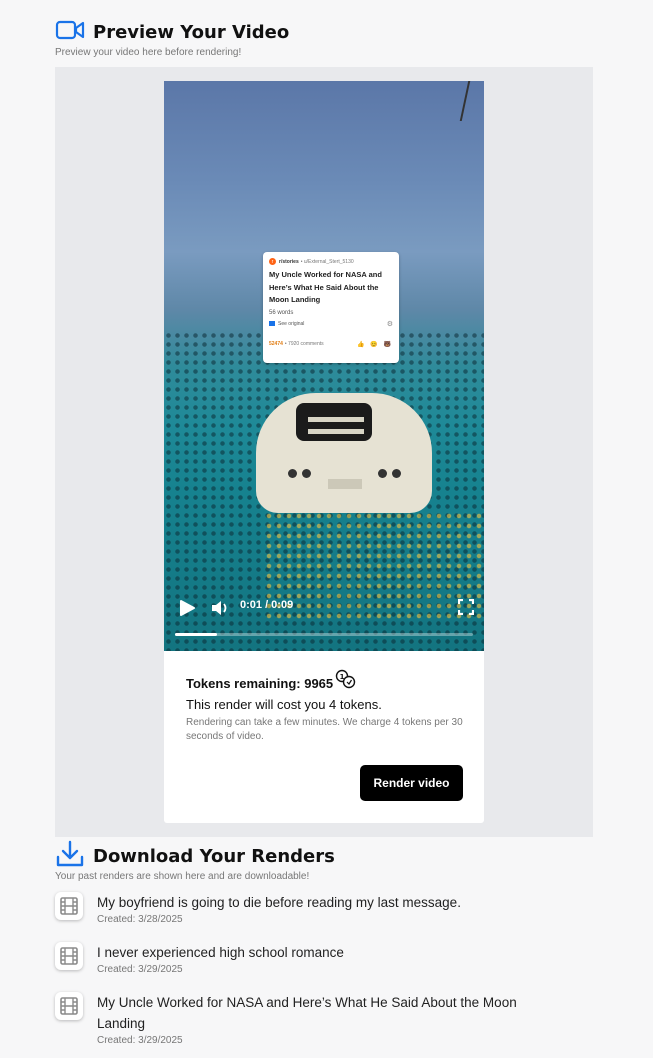 The height and width of the screenshot is (1058, 653). I want to click on reddit-icon: r, so click(272, 261).